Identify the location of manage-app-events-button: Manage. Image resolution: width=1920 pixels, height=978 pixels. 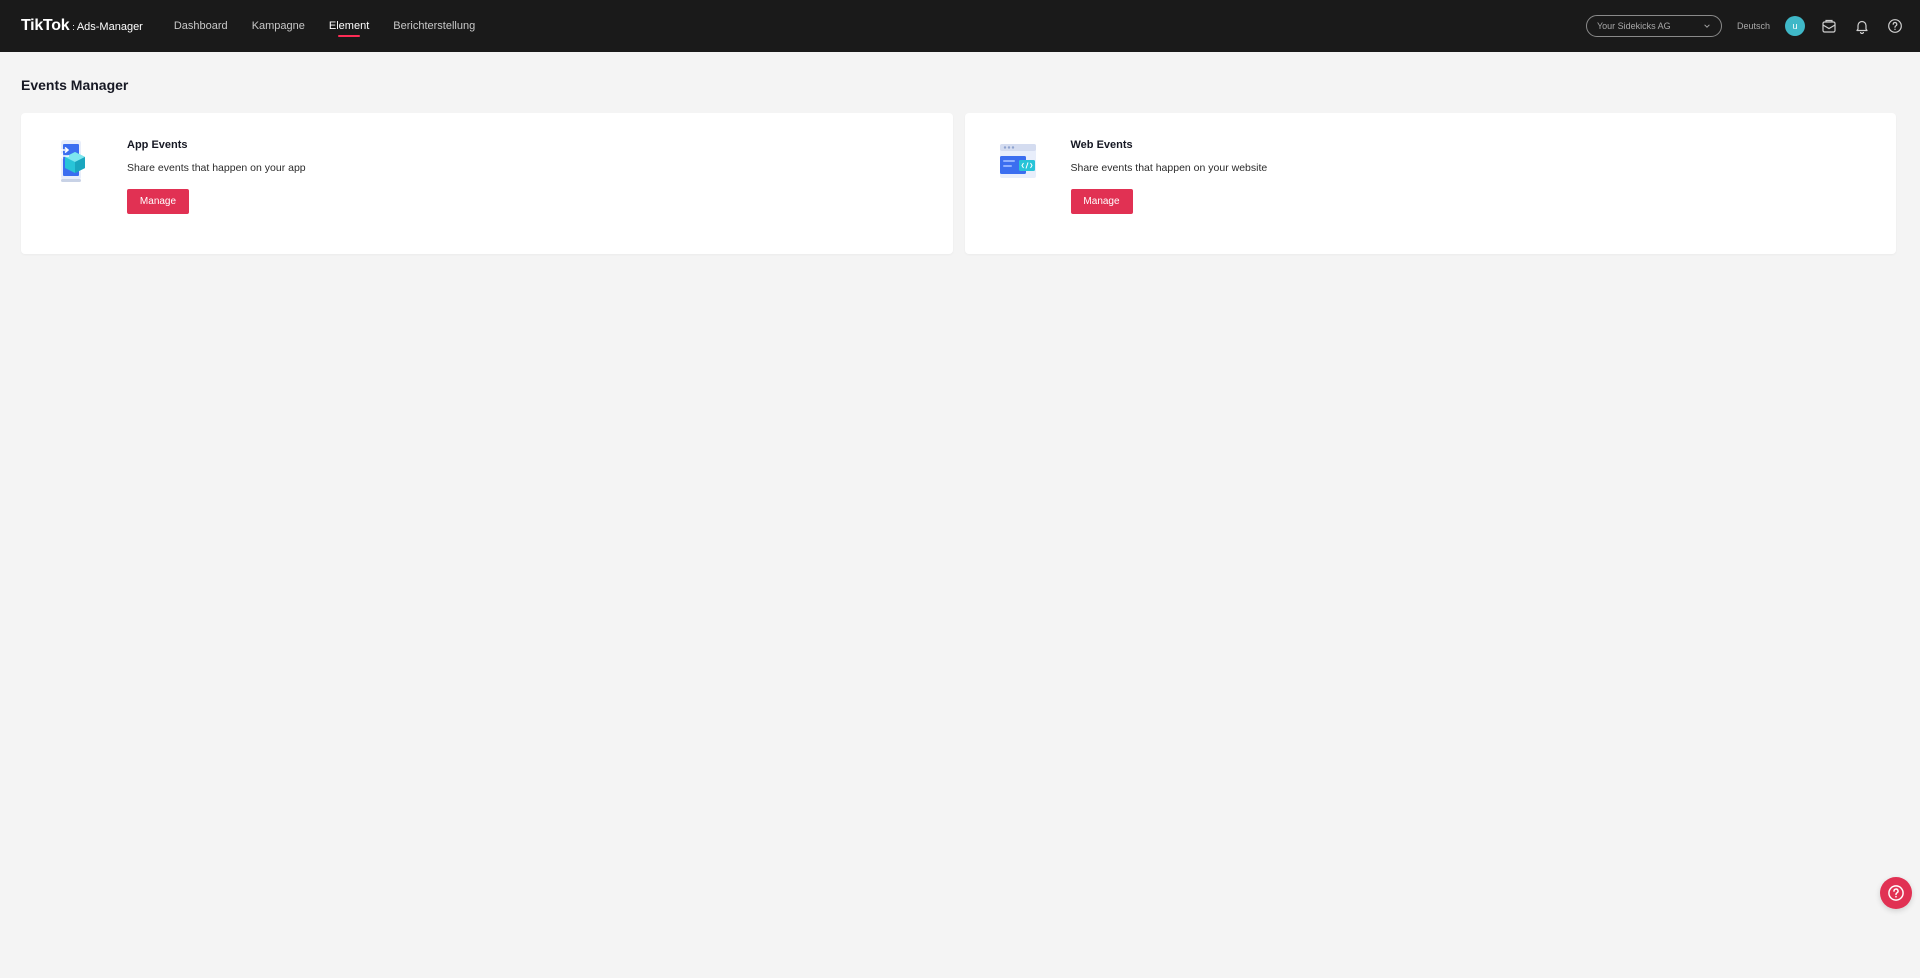
(158, 201).